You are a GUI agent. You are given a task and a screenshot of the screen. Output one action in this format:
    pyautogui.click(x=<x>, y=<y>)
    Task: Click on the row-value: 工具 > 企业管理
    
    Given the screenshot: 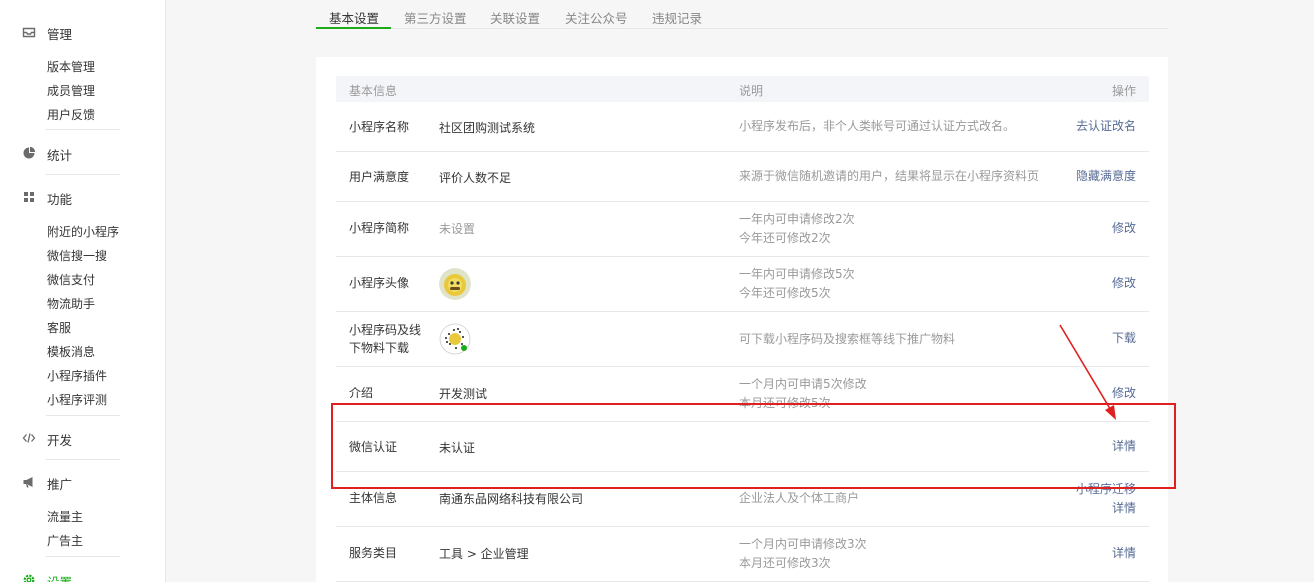 What is the action you would take?
    pyautogui.click(x=484, y=554)
    